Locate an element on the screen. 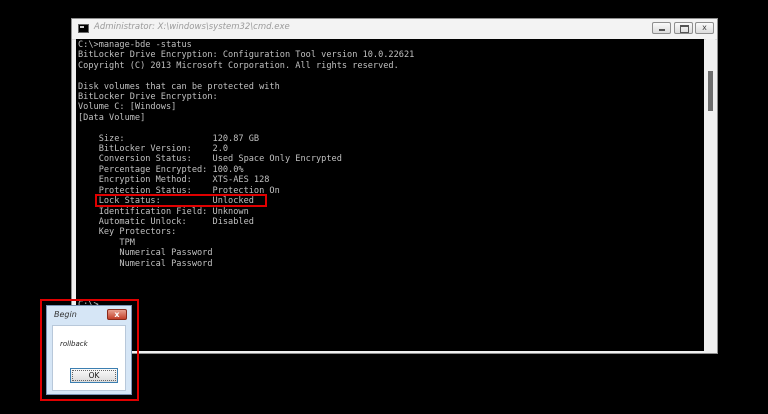  maximize-button is located at coordinates (683, 28).